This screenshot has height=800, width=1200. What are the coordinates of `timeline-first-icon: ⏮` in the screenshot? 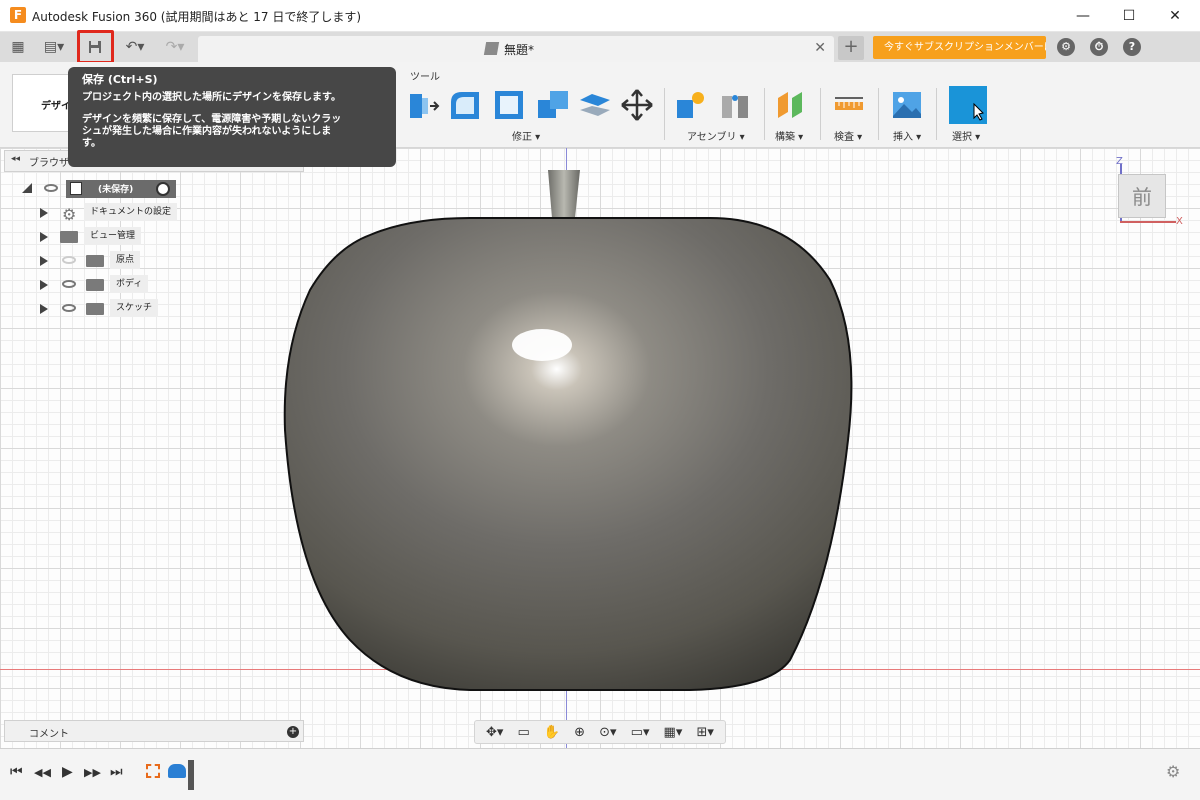 It's located at (16, 772).